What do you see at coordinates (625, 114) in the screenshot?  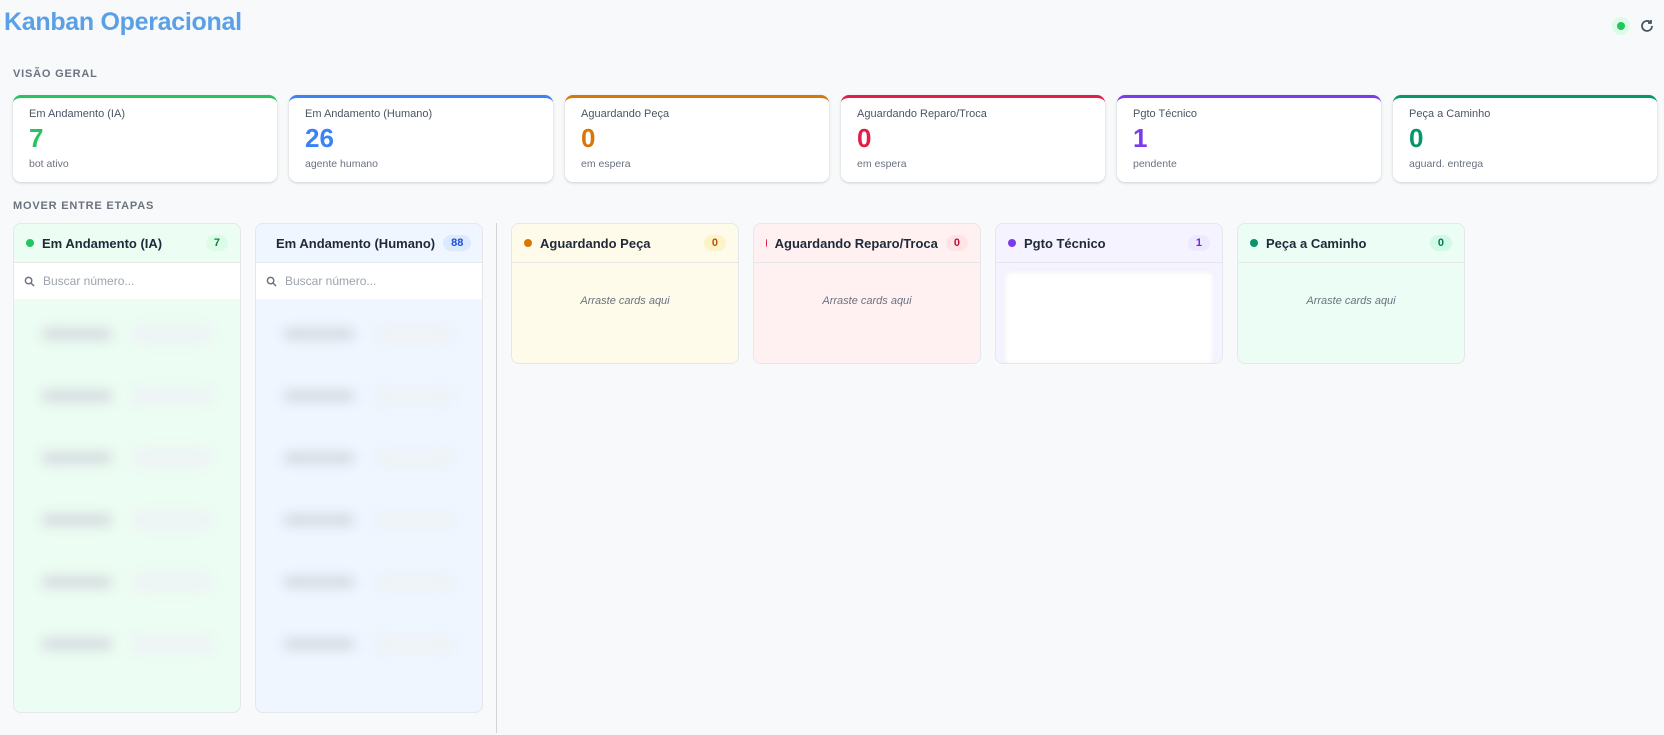 I see `stat-title: Aguardando Peça` at bounding box center [625, 114].